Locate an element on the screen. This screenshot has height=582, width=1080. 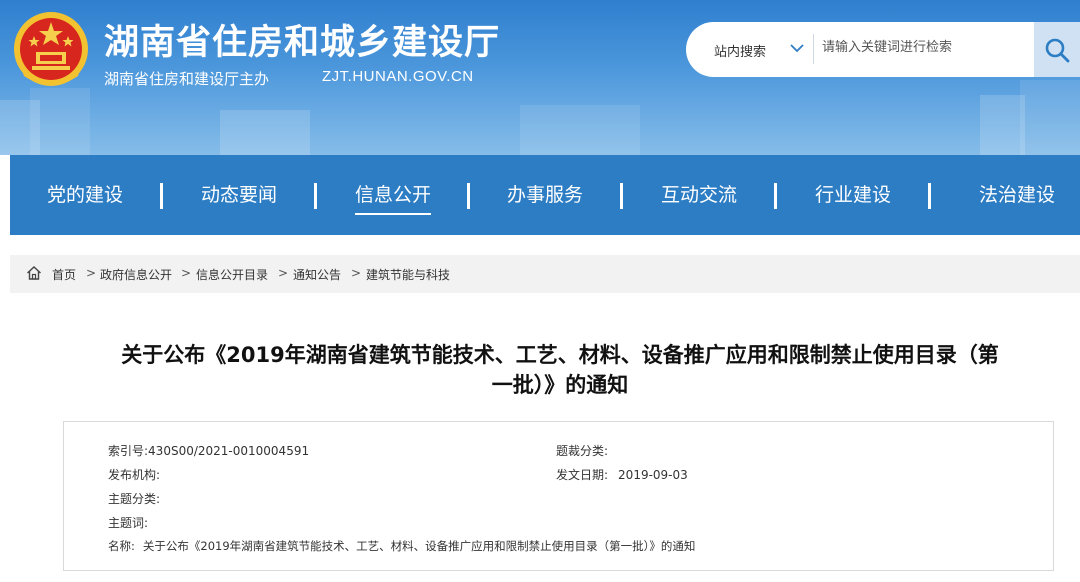
meta-index: 索引号:430S00/2021-0010004591 is located at coordinates (208, 450).